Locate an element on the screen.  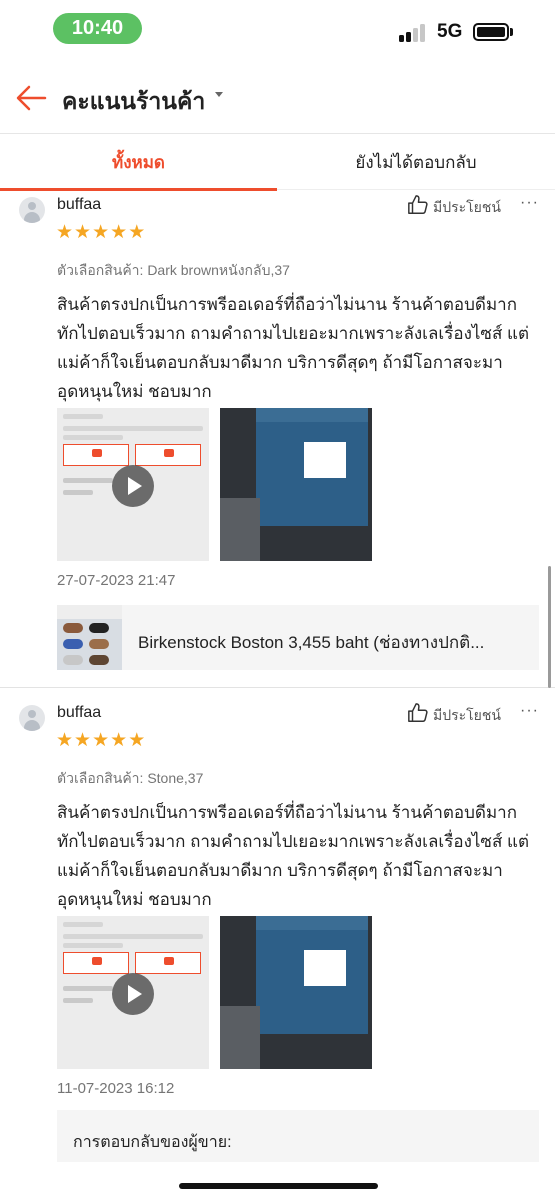
status-bar: 10:40 5G is located at coordinates (277, 29).